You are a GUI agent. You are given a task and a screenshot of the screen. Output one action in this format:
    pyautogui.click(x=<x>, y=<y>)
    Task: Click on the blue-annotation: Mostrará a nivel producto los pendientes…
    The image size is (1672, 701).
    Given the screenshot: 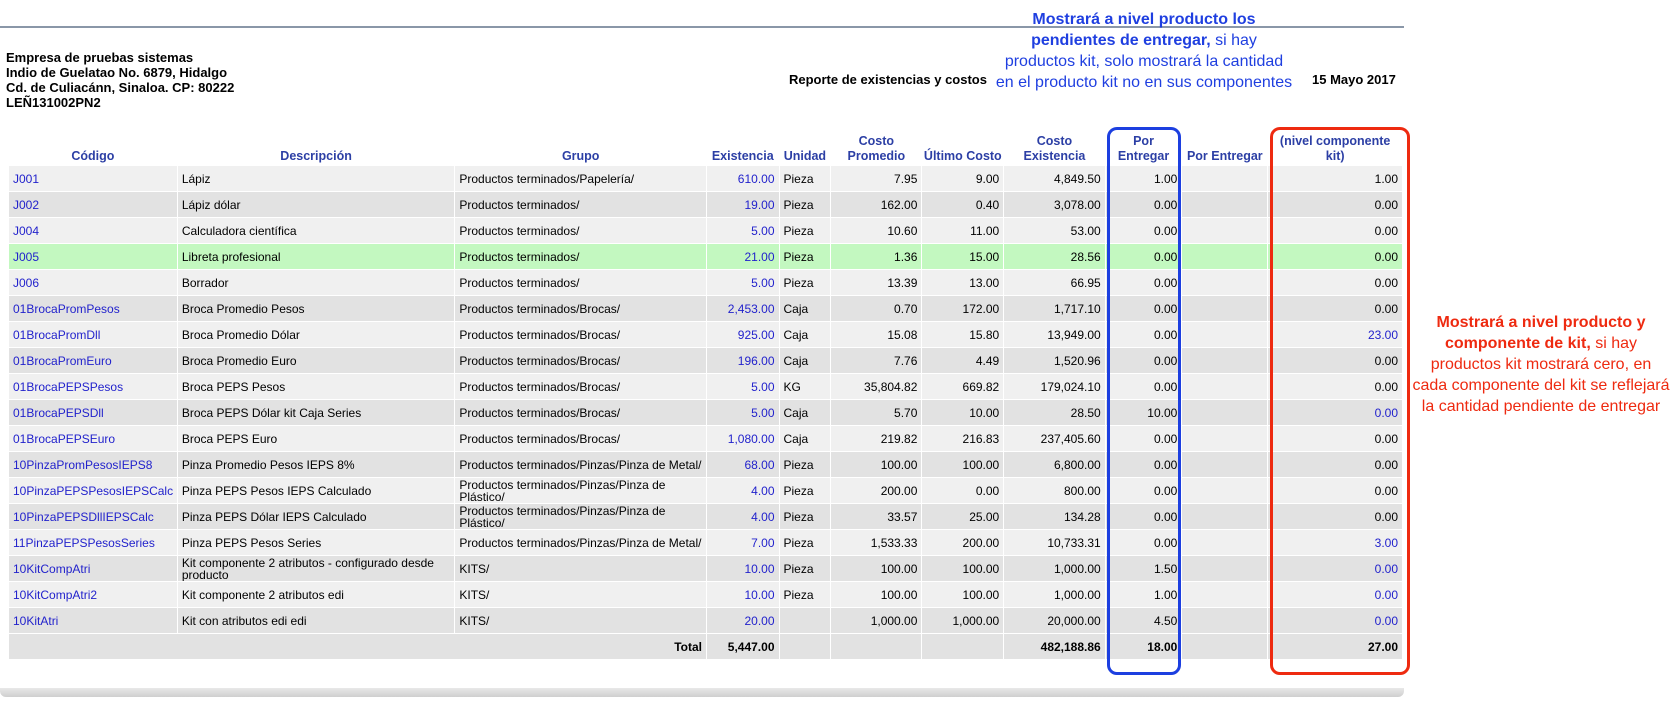 What is the action you would take?
    pyautogui.click(x=1144, y=51)
    